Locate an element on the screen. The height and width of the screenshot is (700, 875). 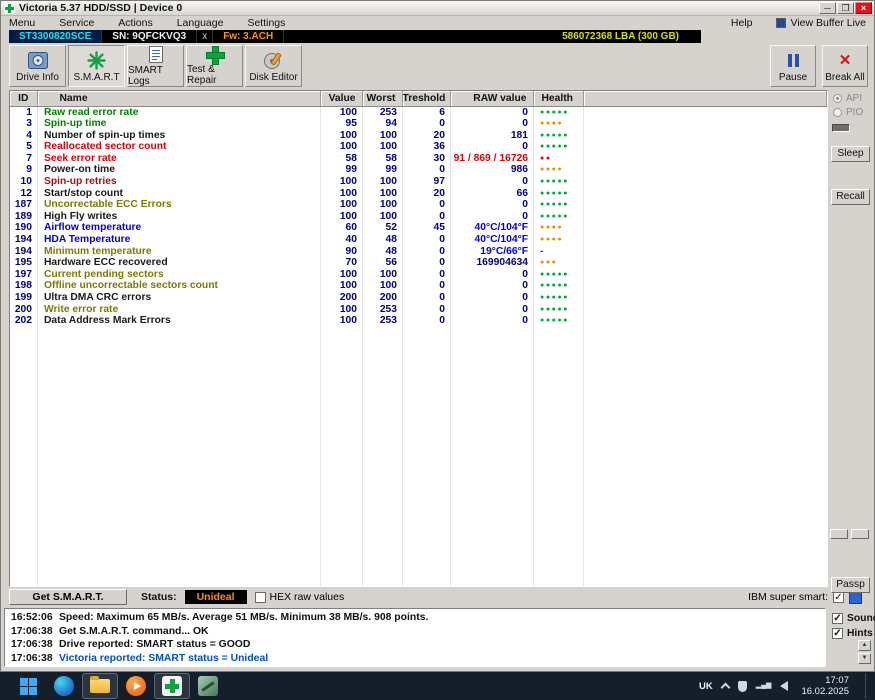
drive-tab-close: x is located at coordinates (205, 36).